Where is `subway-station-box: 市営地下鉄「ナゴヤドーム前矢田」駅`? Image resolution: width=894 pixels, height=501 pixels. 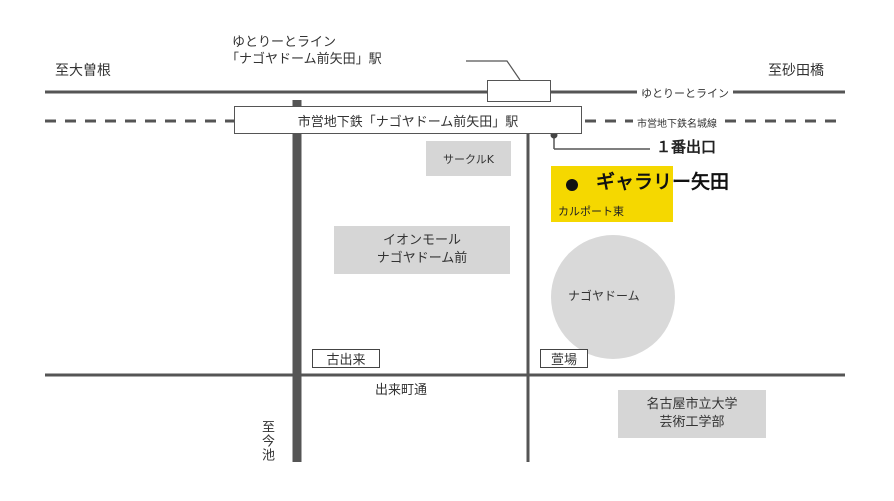 subway-station-box: 市営地下鉄「ナゴヤドーム前矢田」駅 is located at coordinates (408, 120).